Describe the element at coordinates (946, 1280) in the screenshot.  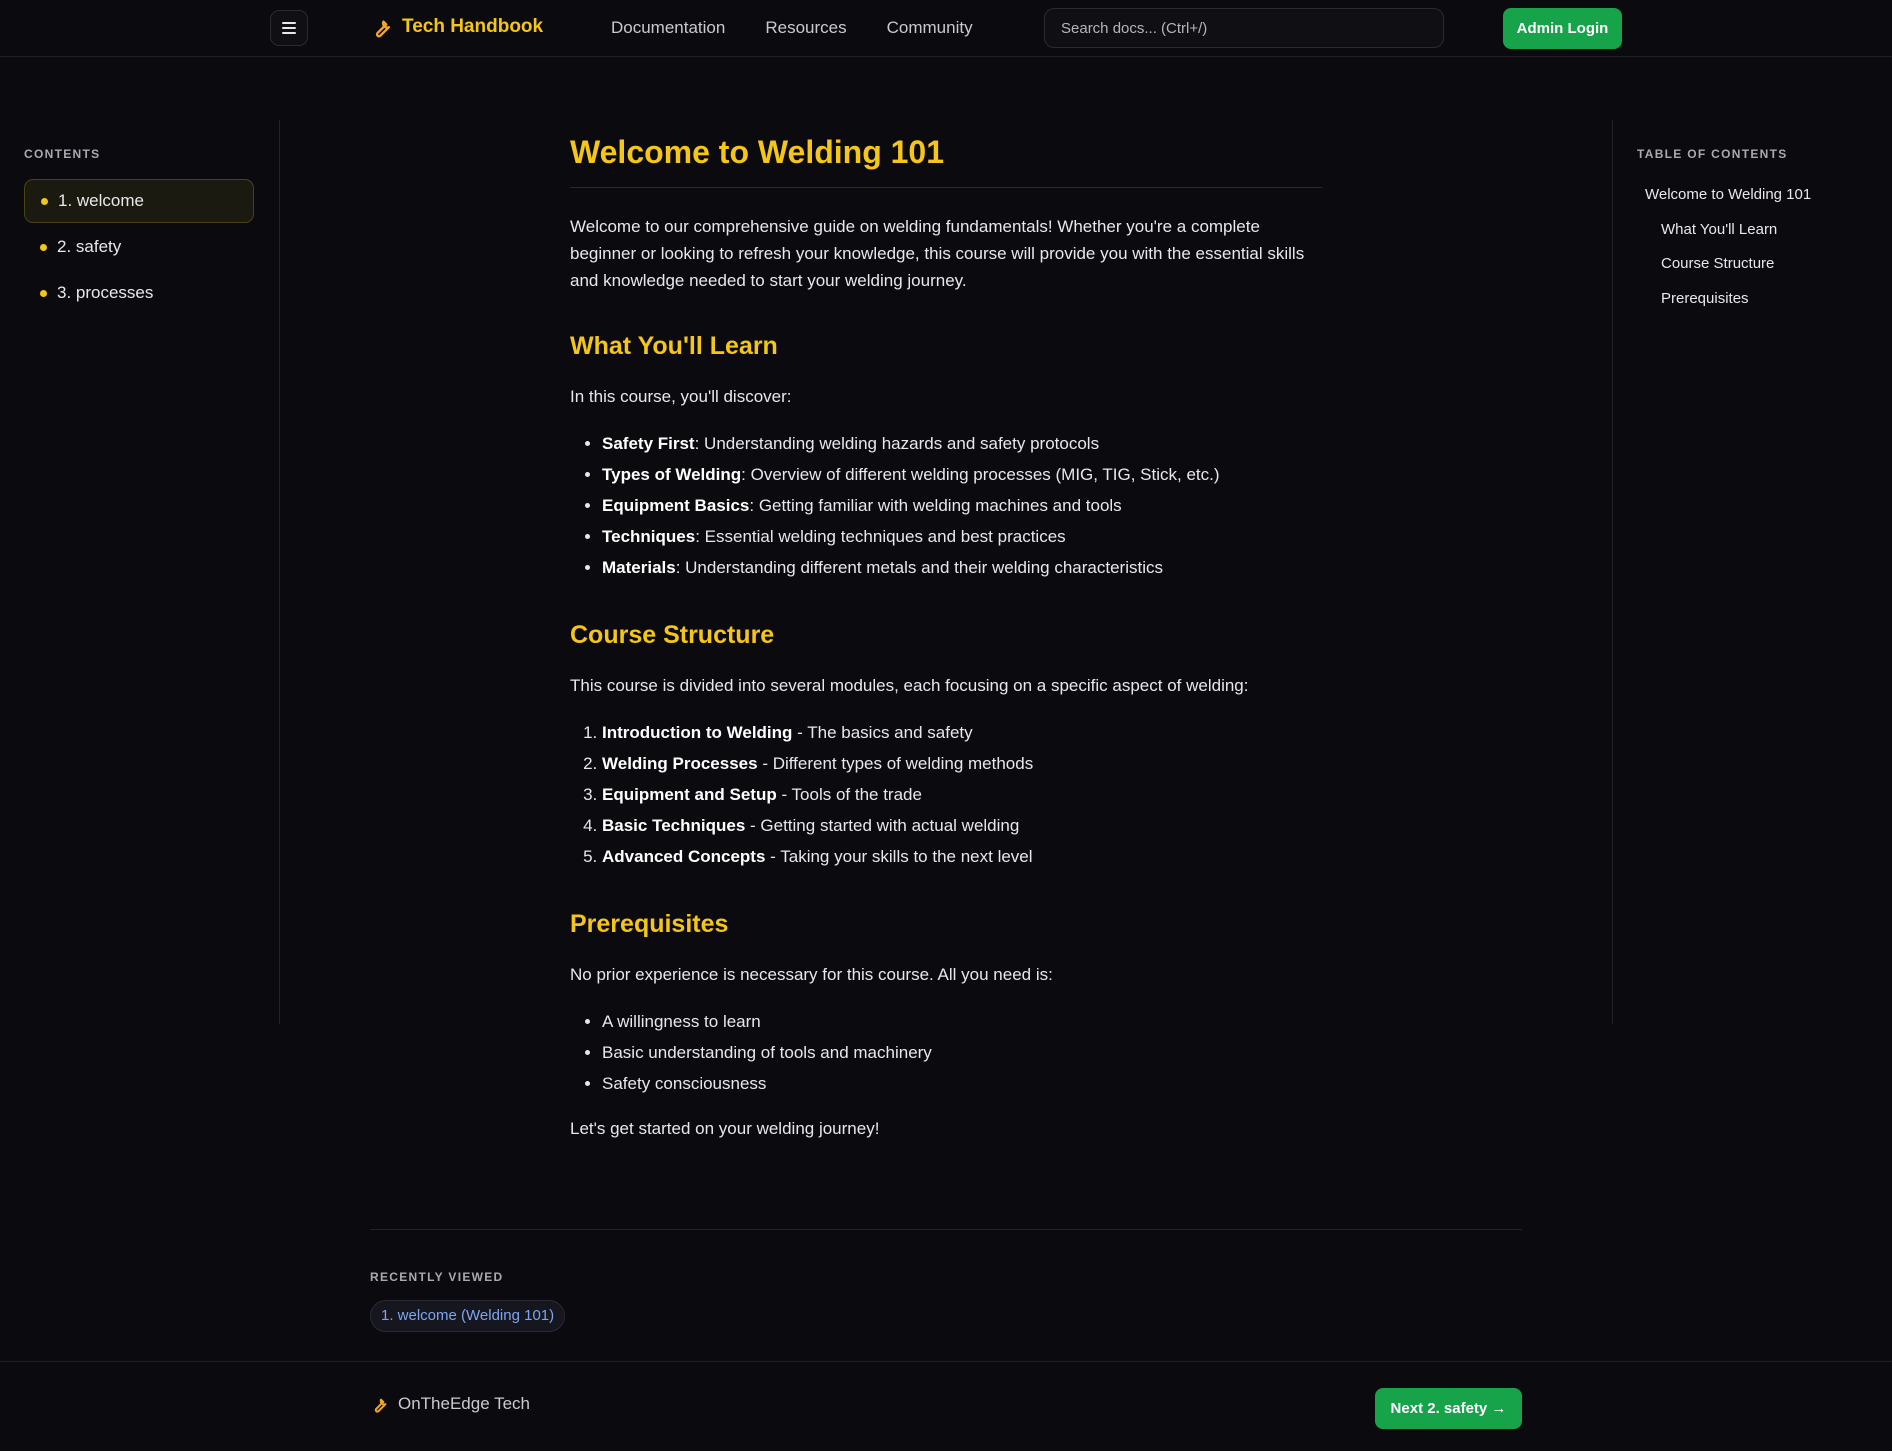
I see `recently-viewed-section: RECENTLY VIEWED 1. welcome (Welding 101)` at that location.